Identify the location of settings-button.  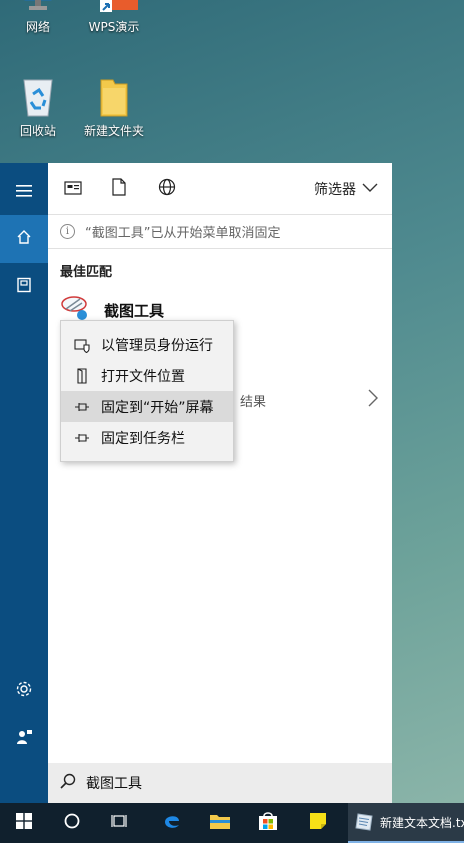
(24, 691).